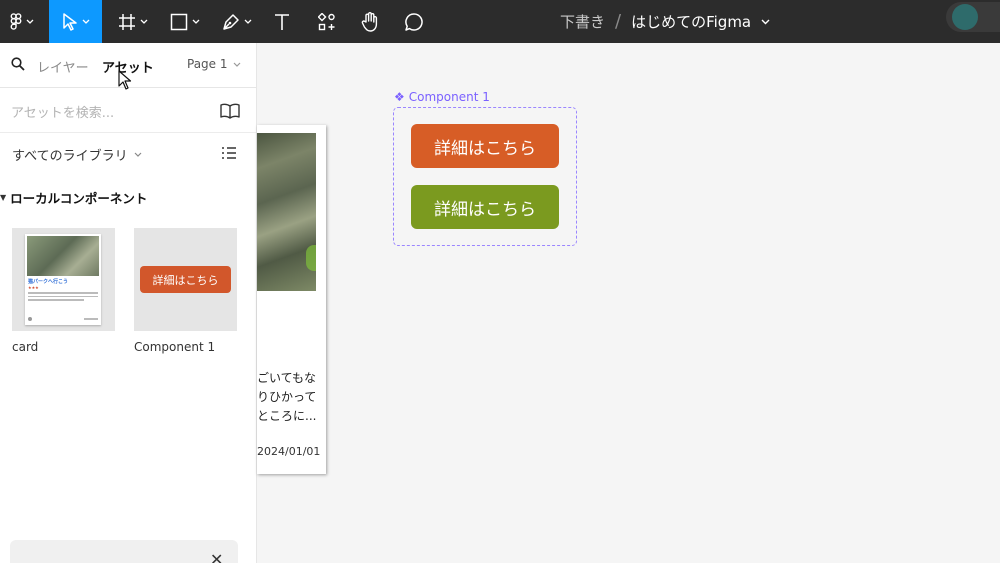 This screenshot has height=563, width=1000. What do you see at coordinates (69, 21) in the screenshot?
I see `cursor-arrow-icon` at bounding box center [69, 21].